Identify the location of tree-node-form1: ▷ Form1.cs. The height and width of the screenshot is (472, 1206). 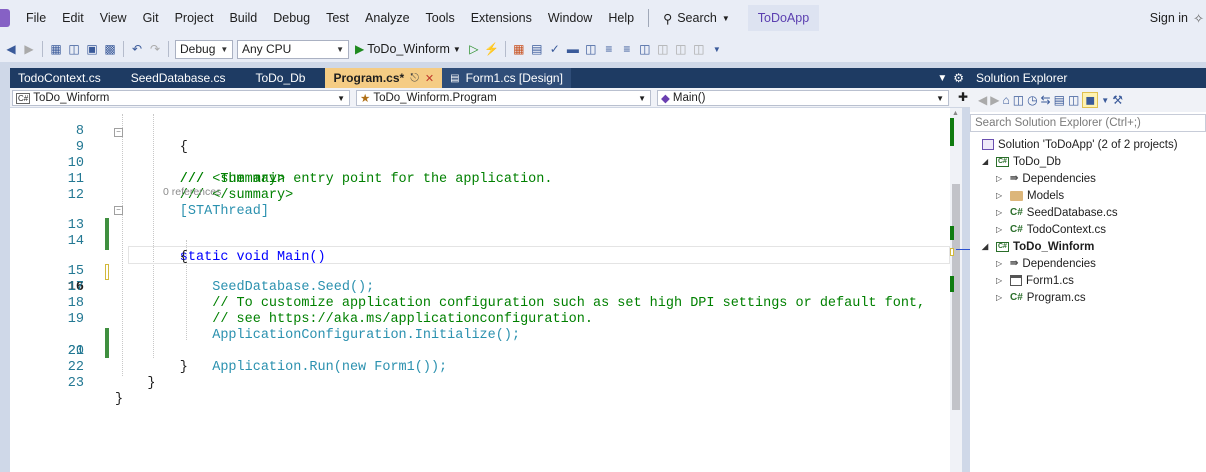
(1035, 280).